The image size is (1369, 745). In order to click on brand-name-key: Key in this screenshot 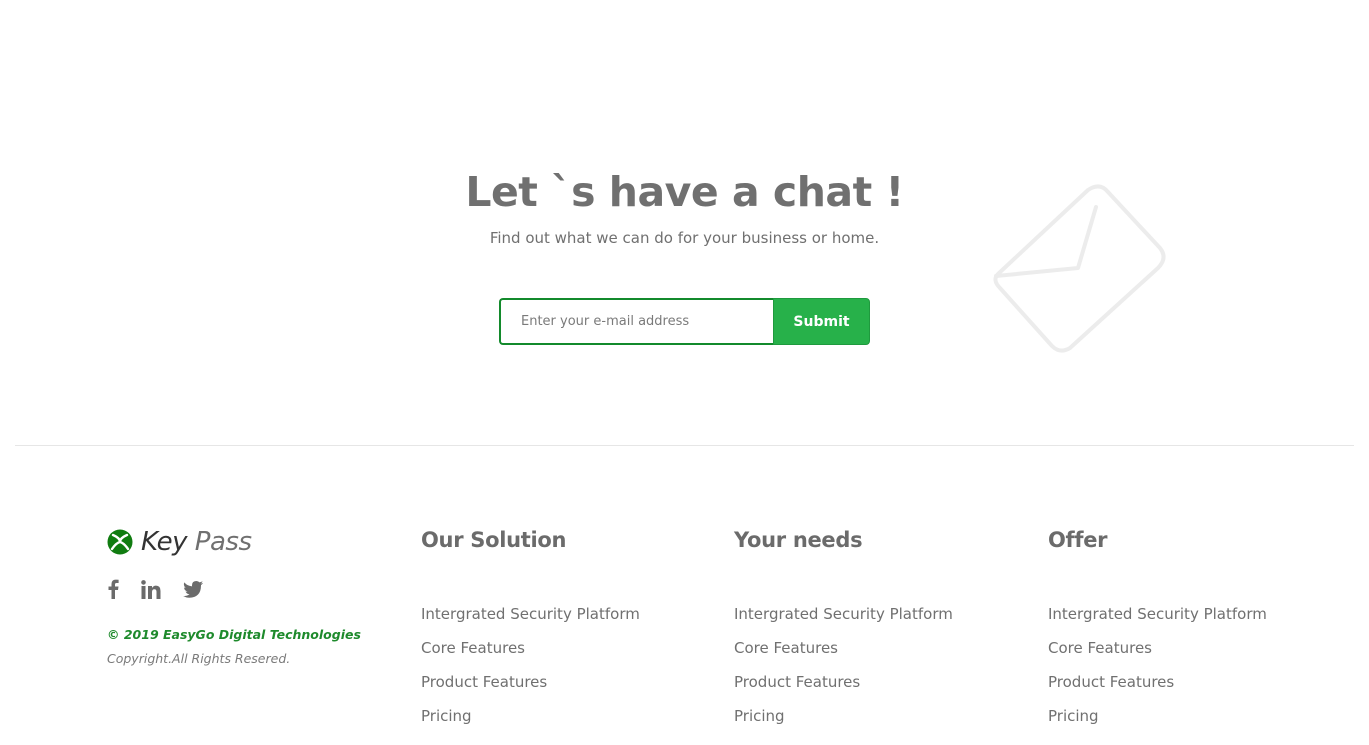, I will do `click(164, 542)`.